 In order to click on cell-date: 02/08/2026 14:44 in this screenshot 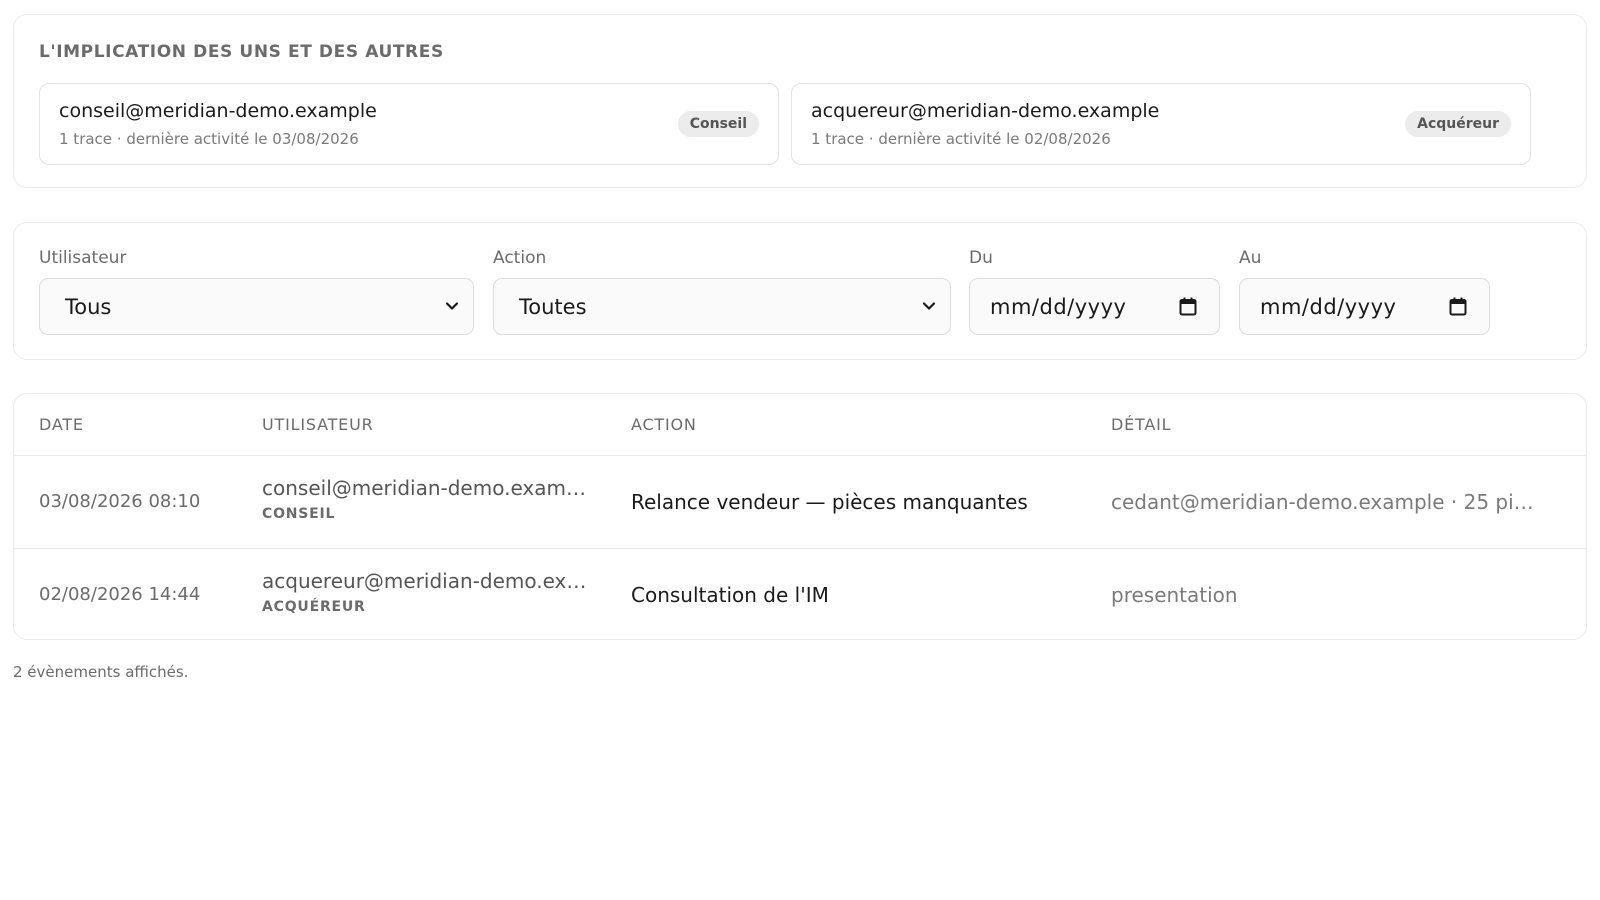, I will do `click(120, 594)`.